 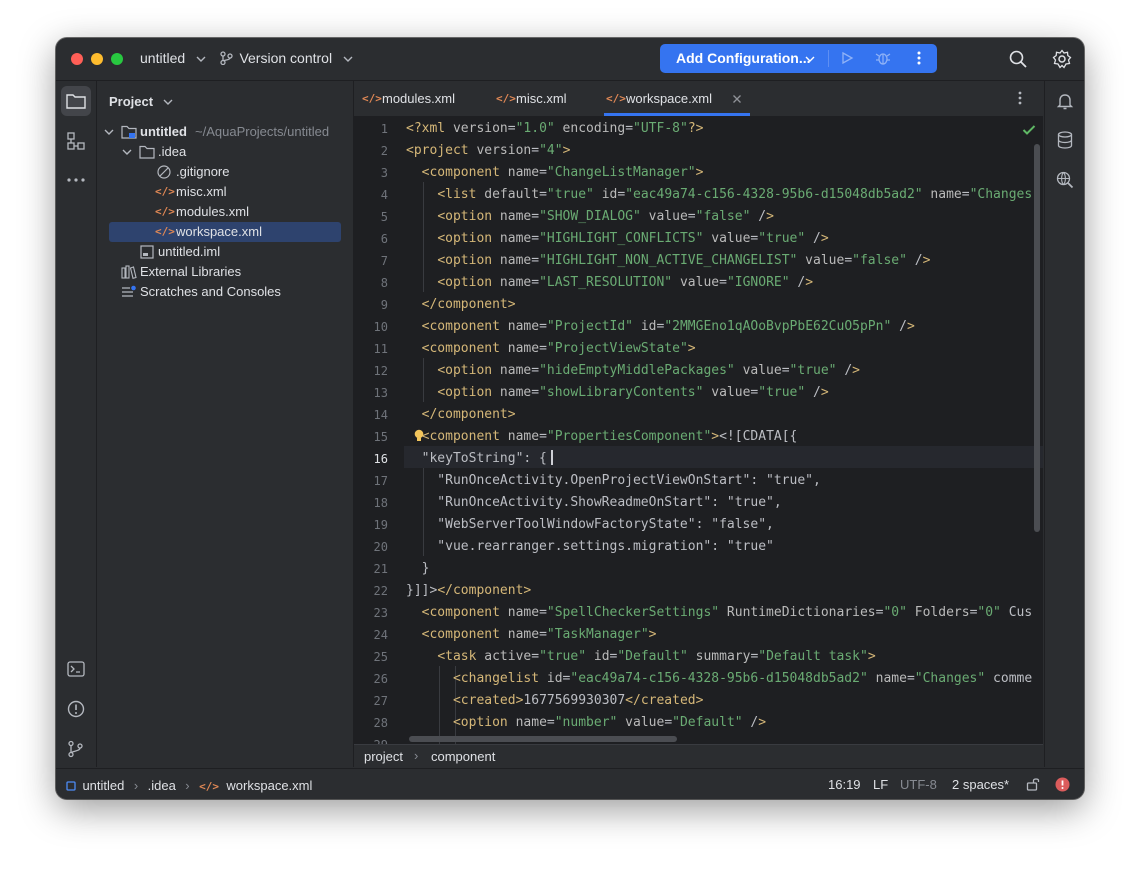 What do you see at coordinates (578, 700) in the screenshot?
I see `code-line: <created>1677569930307</created>` at bounding box center [578, 700].